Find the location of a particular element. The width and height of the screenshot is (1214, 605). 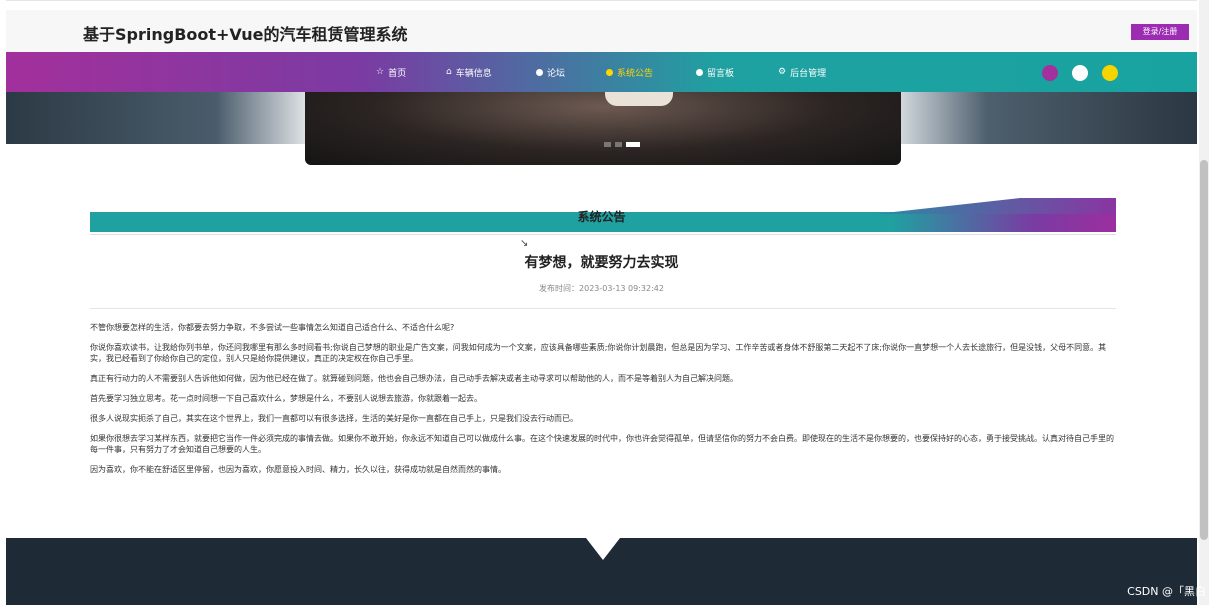

gear-icon: ⚙ is located at coordinates (782, 72).